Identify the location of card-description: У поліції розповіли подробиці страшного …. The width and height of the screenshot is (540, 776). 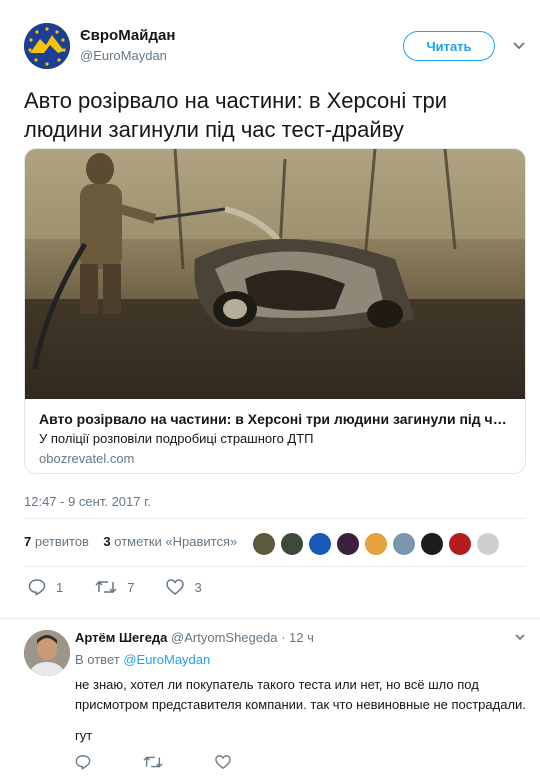
(176, 438).